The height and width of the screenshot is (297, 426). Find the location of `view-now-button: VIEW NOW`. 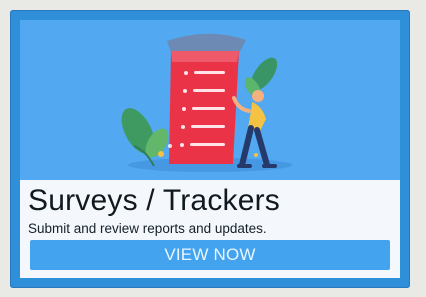

view-now-button: VIEW NOW is located at coordinates (210, 255).